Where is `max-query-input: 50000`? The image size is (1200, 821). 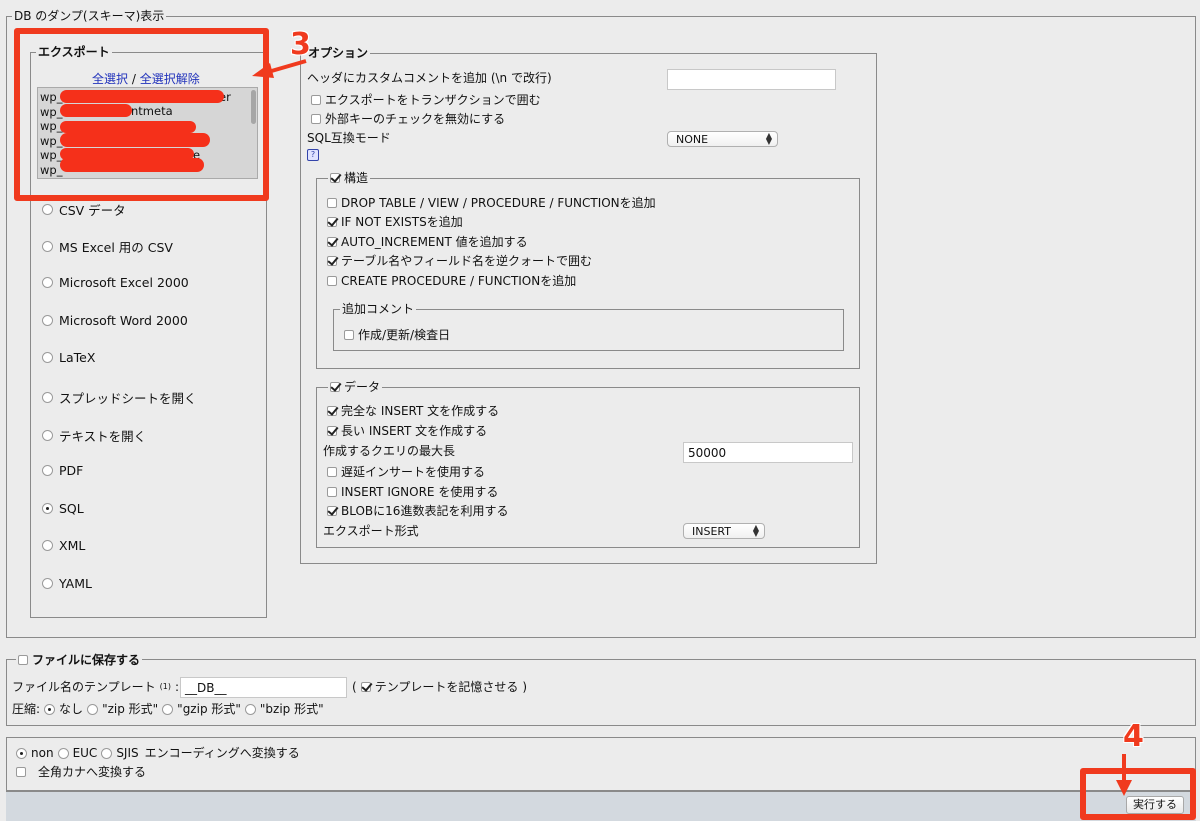 max-query-input: 50000 is located at coordinates (768, 452).